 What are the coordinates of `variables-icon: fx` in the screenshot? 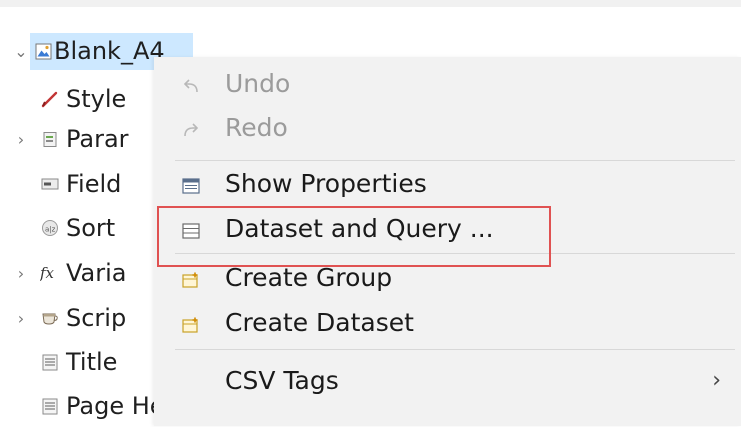 It's located at (50, 273).